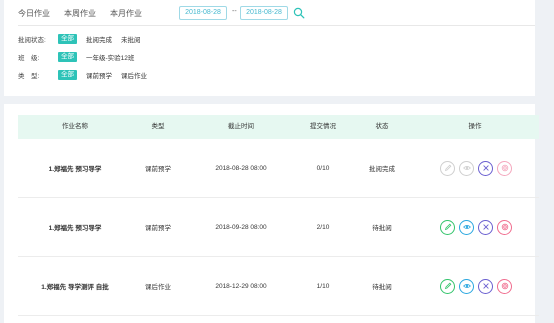 The image size is (554, 323). What do you see at coordinates (299, 13) in the screenshot?
I see `search-icon` at bounding box center [299, 13].